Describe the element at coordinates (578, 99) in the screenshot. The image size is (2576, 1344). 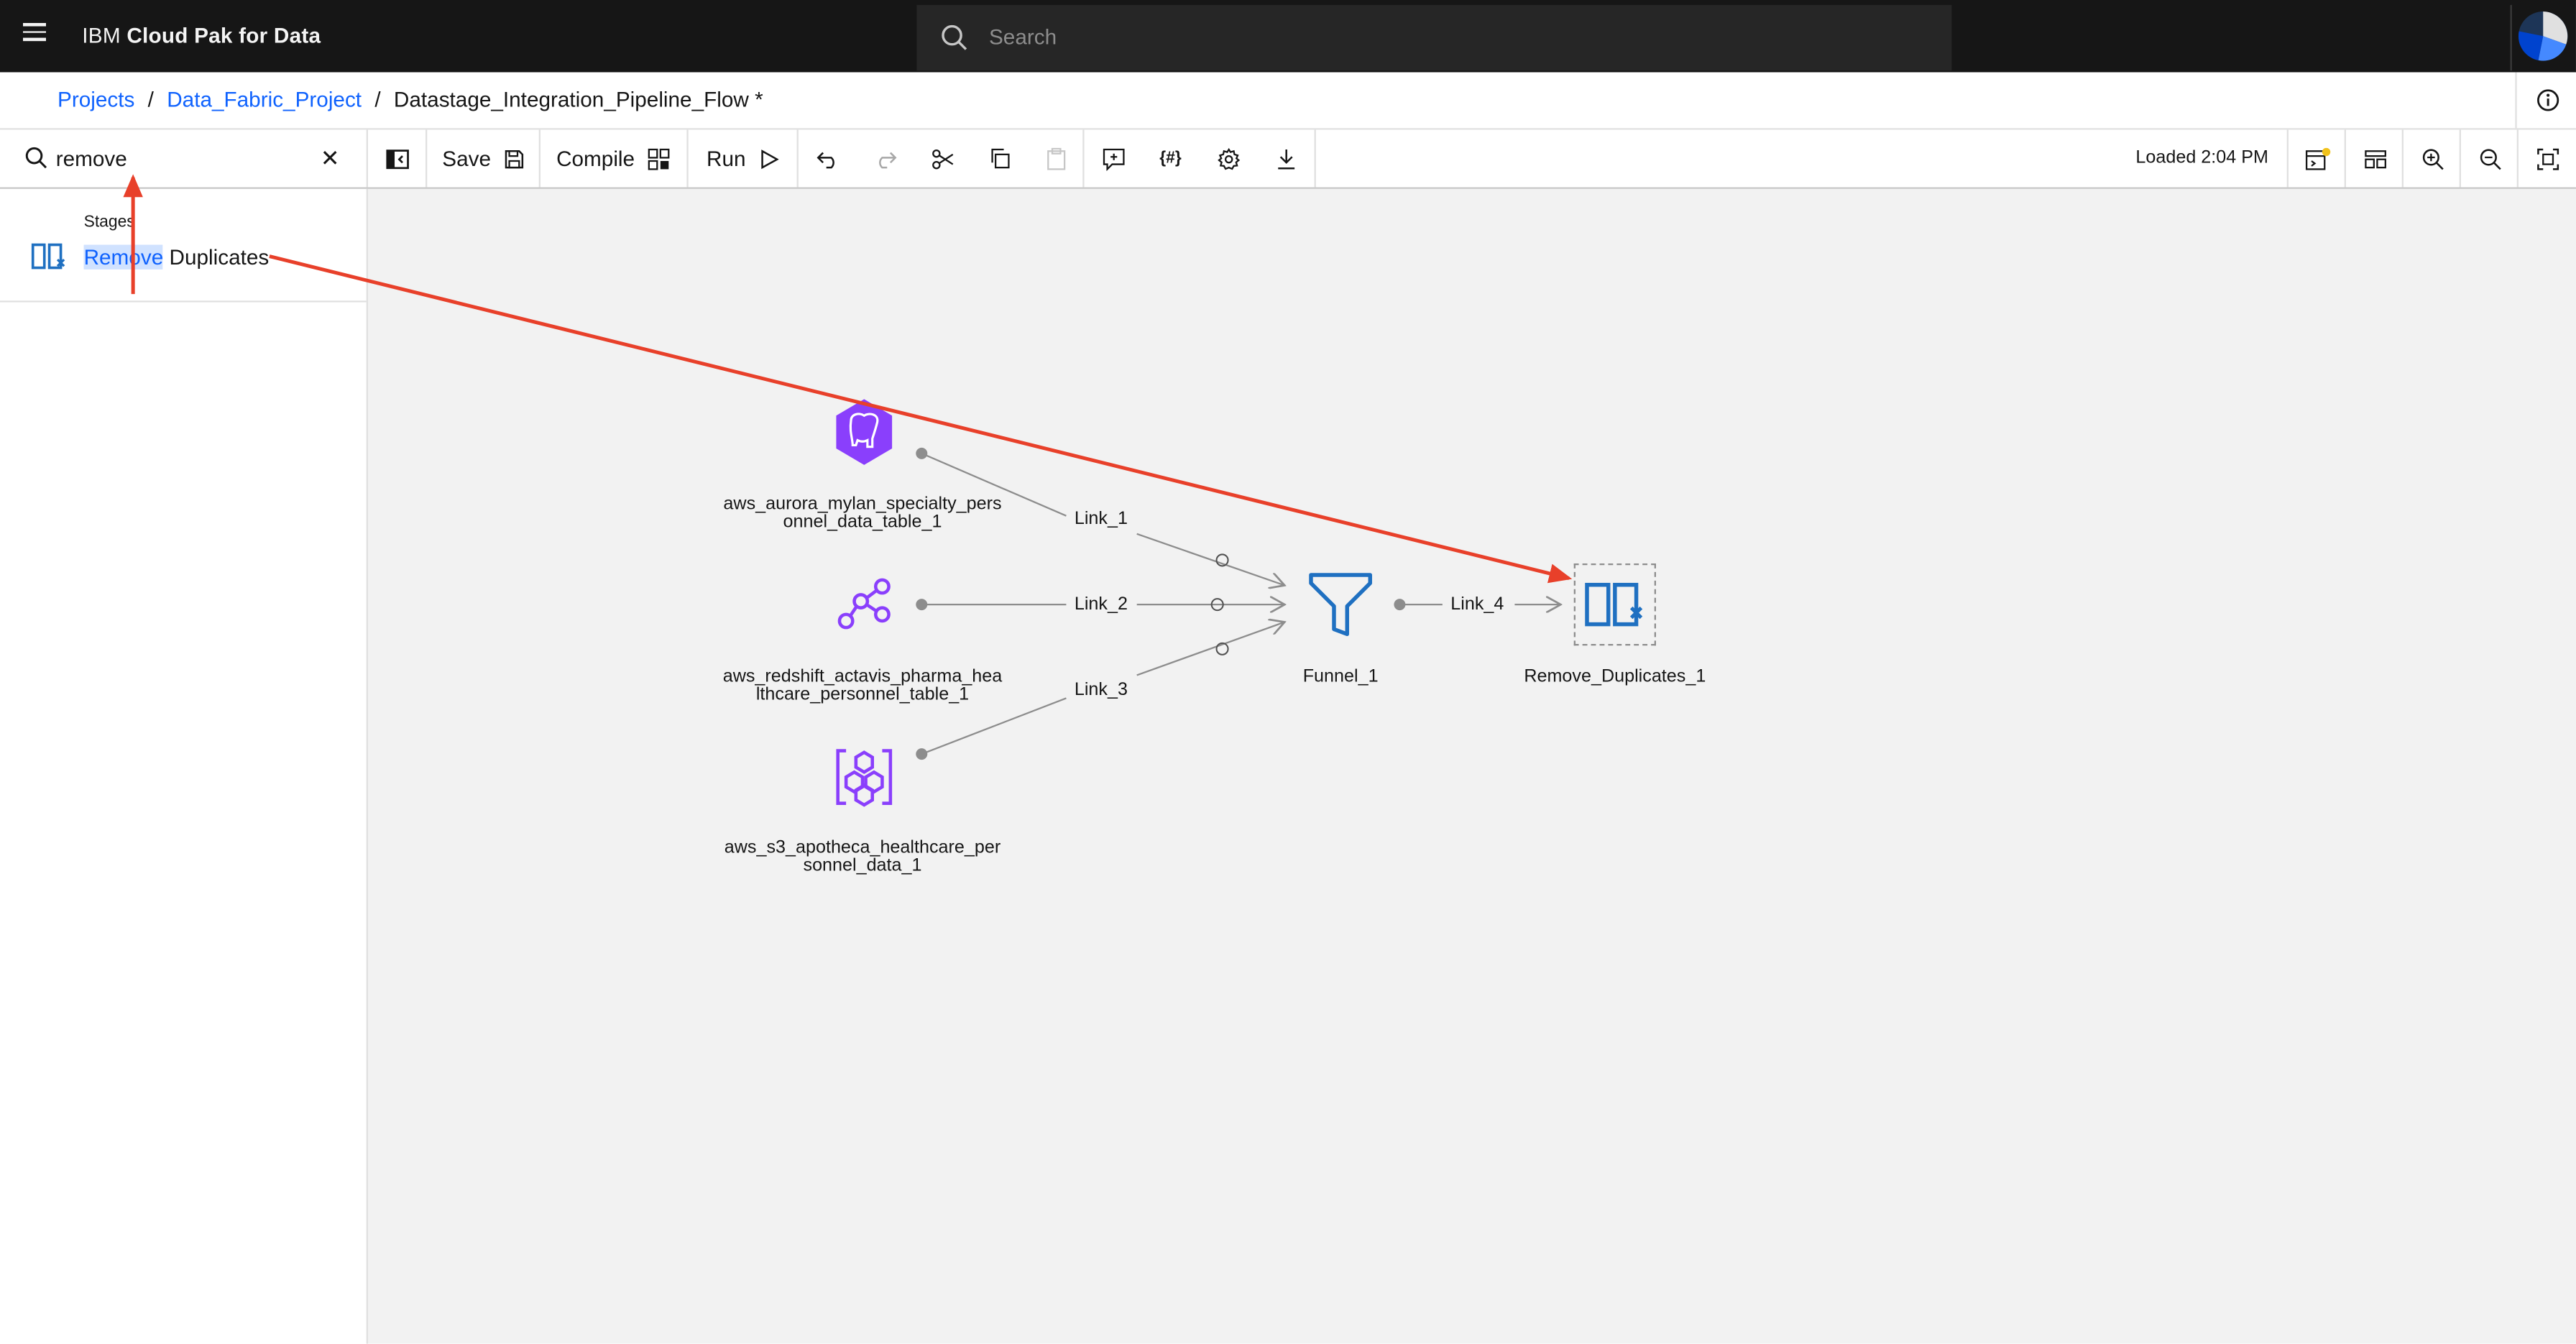
I see `breadcrumb-current-flow: Datastage_Integration_Pipeline_Flow *` at that location.